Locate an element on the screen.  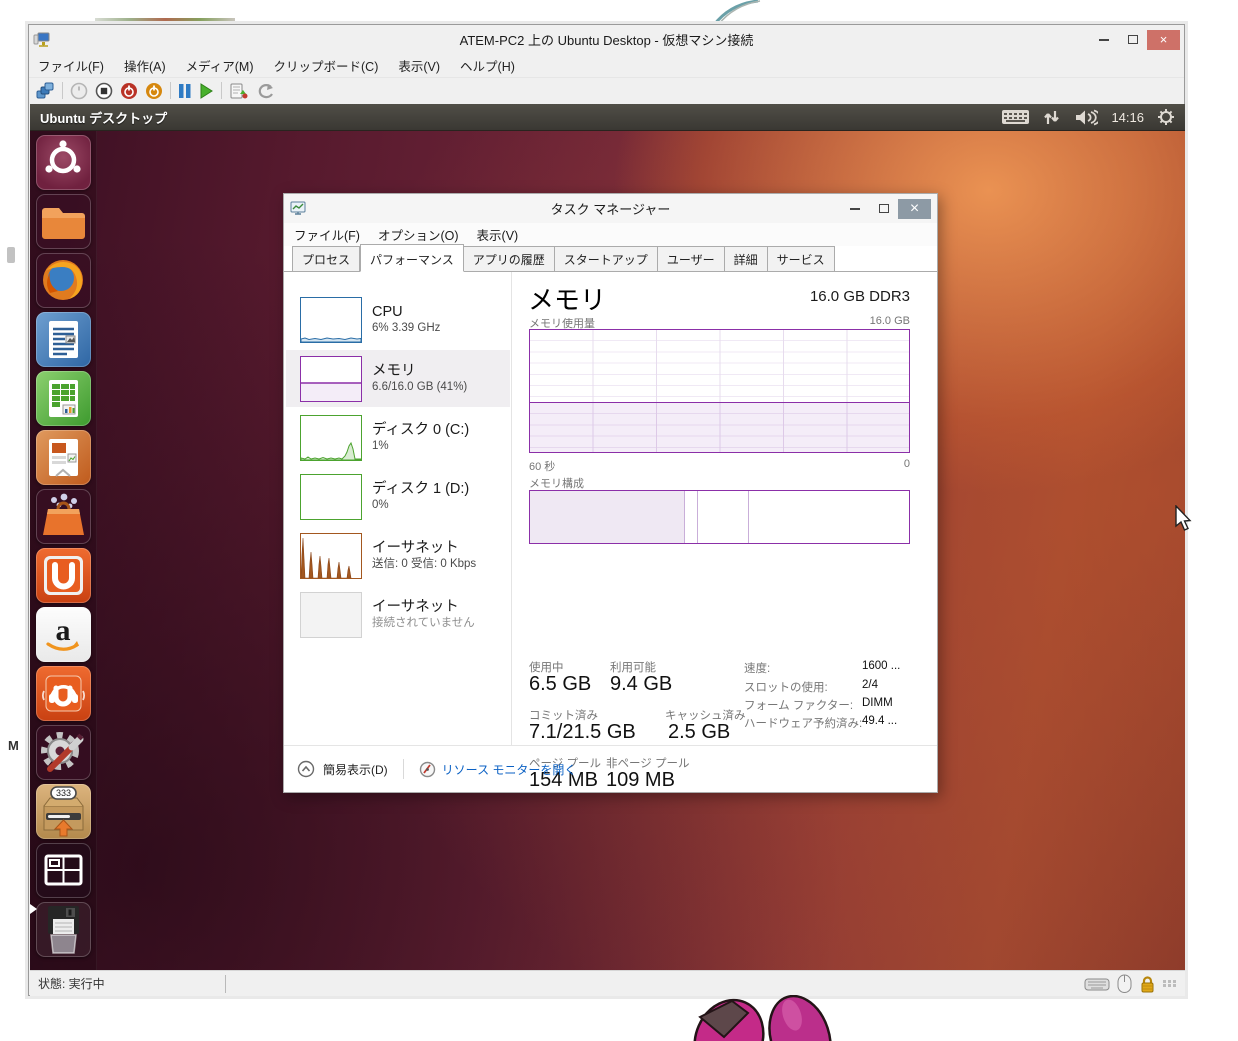
launcher-item-system-settings is located at coordinates (63, 752).